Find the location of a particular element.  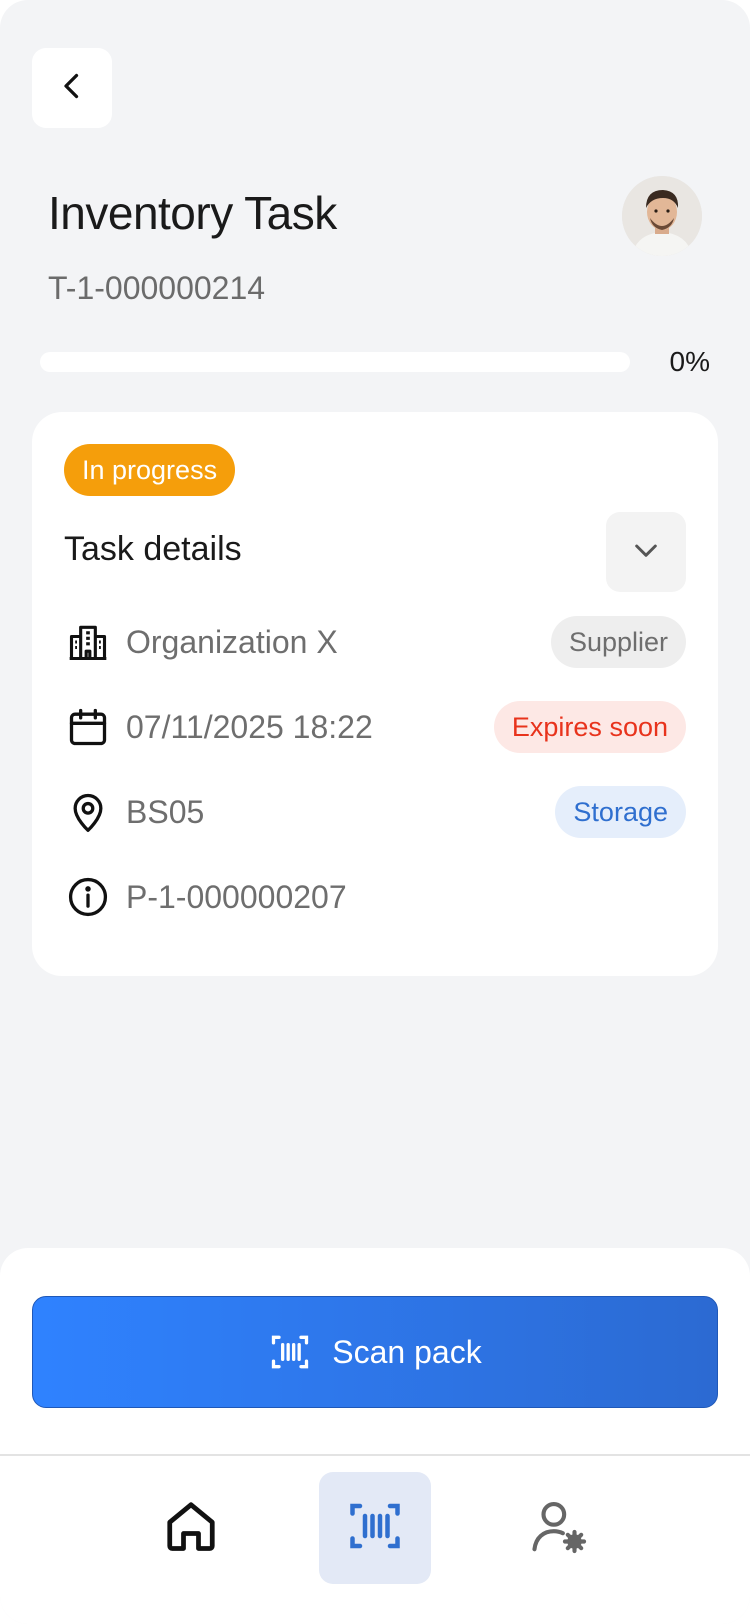

nav-profile-settings is located at coordinates (559, 1528).